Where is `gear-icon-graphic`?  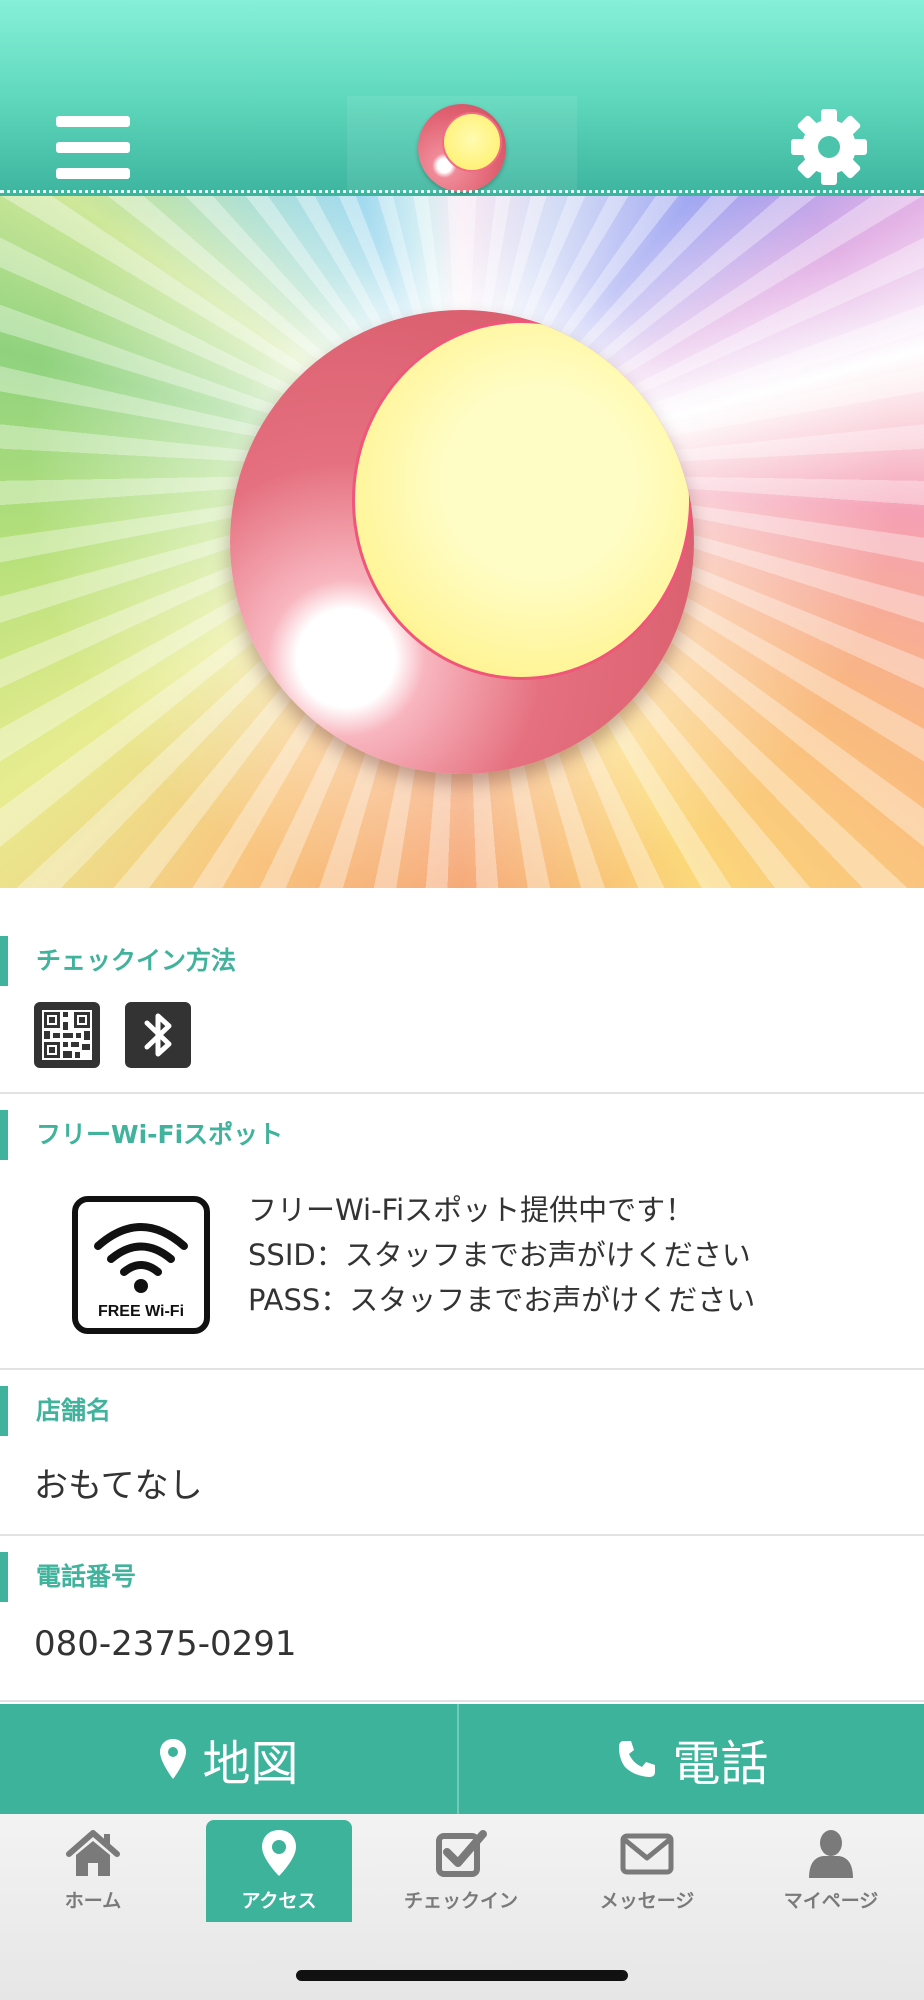
gear-icon-graphic is located at coordinates (829, 147).